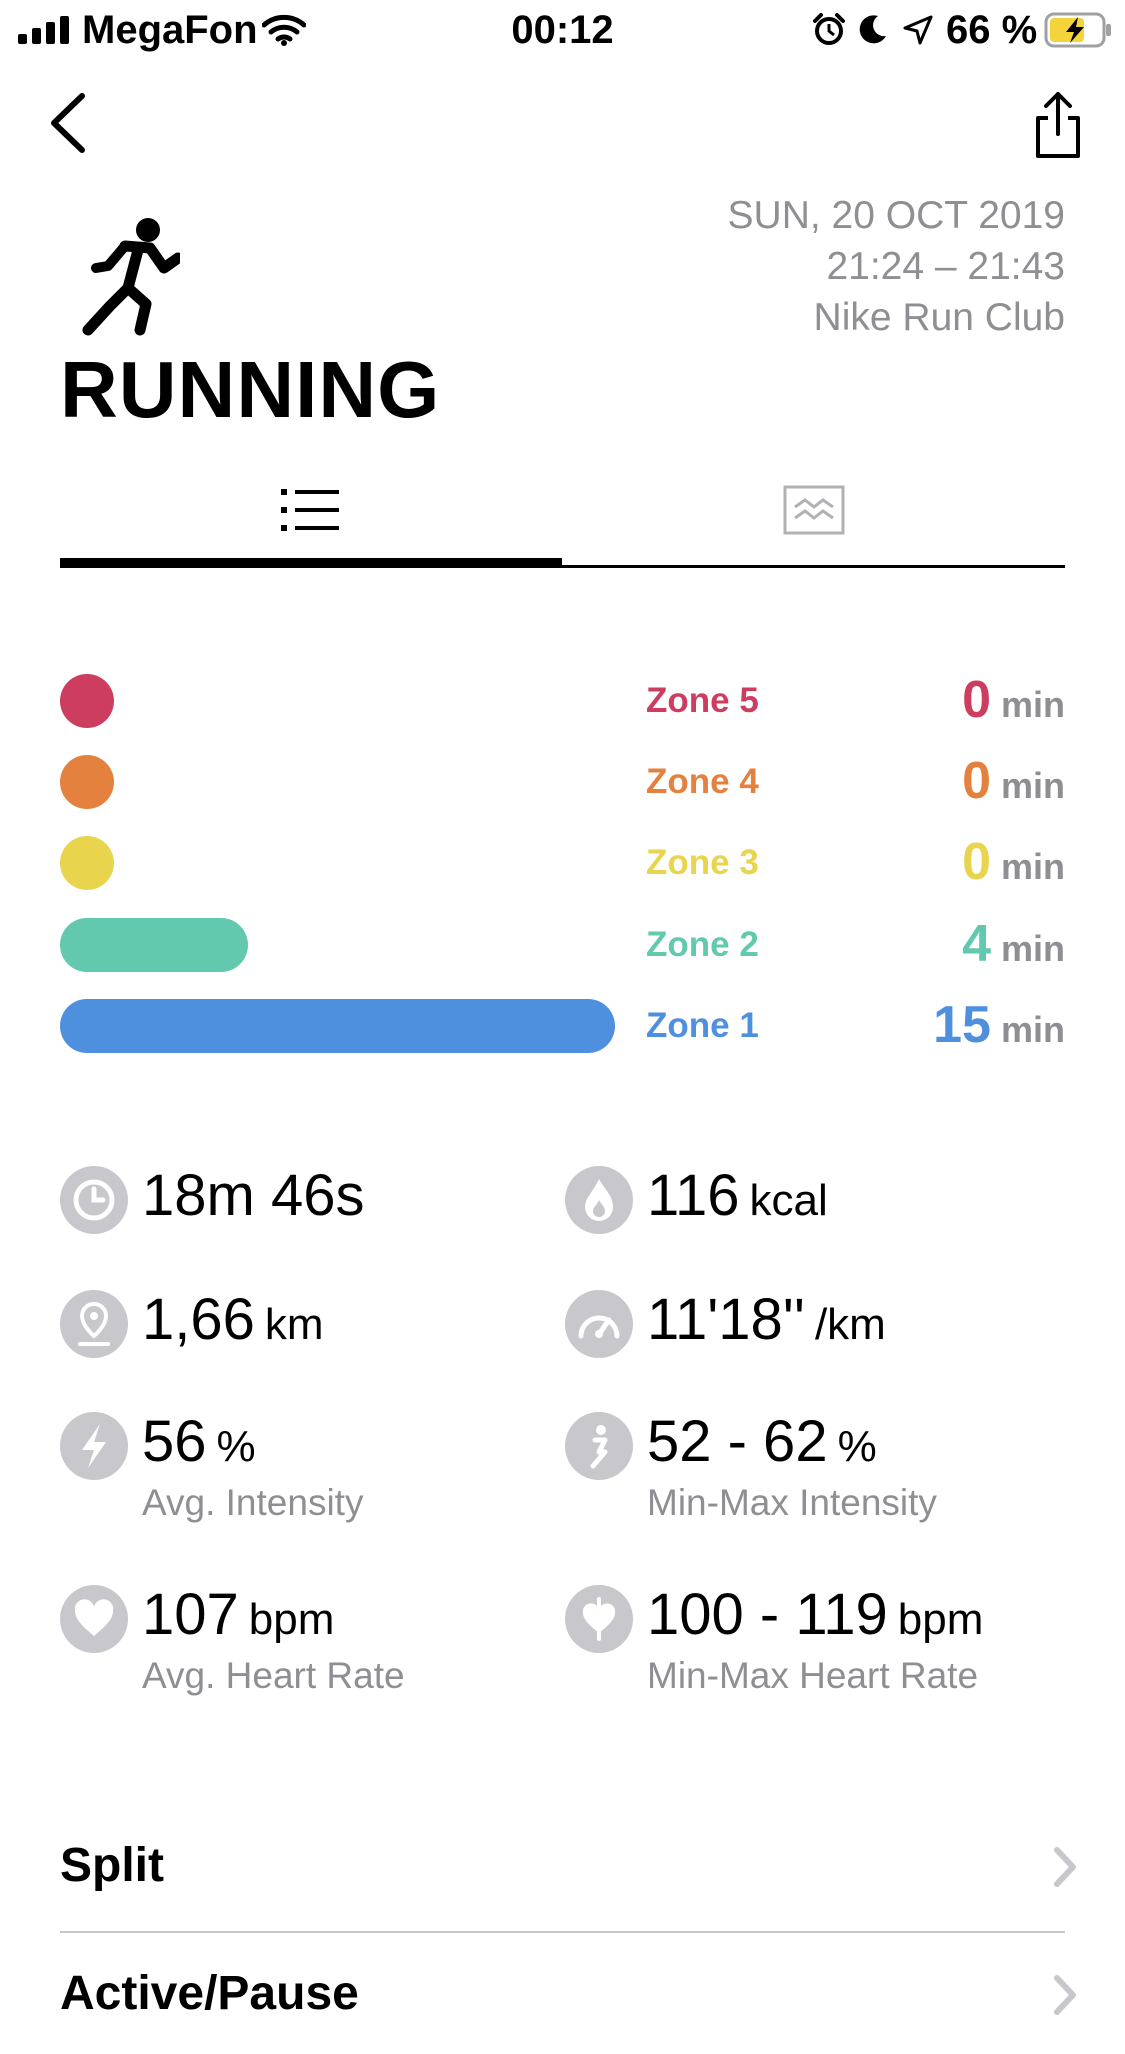 The width and height of the screenshot is (1125, 2054). Describe the element at coordinates (599, 1324) in the screenshot. I see `speedometer-icon` at that location.